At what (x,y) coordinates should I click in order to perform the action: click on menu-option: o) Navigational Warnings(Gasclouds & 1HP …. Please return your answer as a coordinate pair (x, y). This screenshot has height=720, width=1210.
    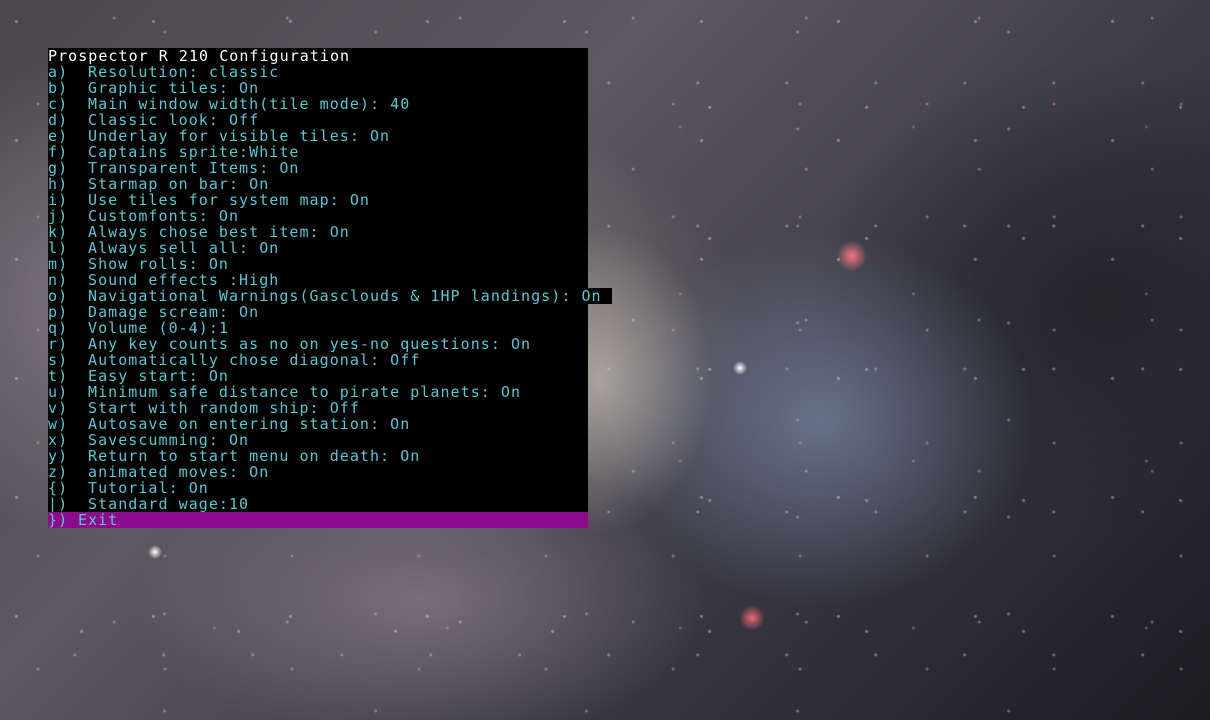
    Looking at the image, I should click on (330, 296).